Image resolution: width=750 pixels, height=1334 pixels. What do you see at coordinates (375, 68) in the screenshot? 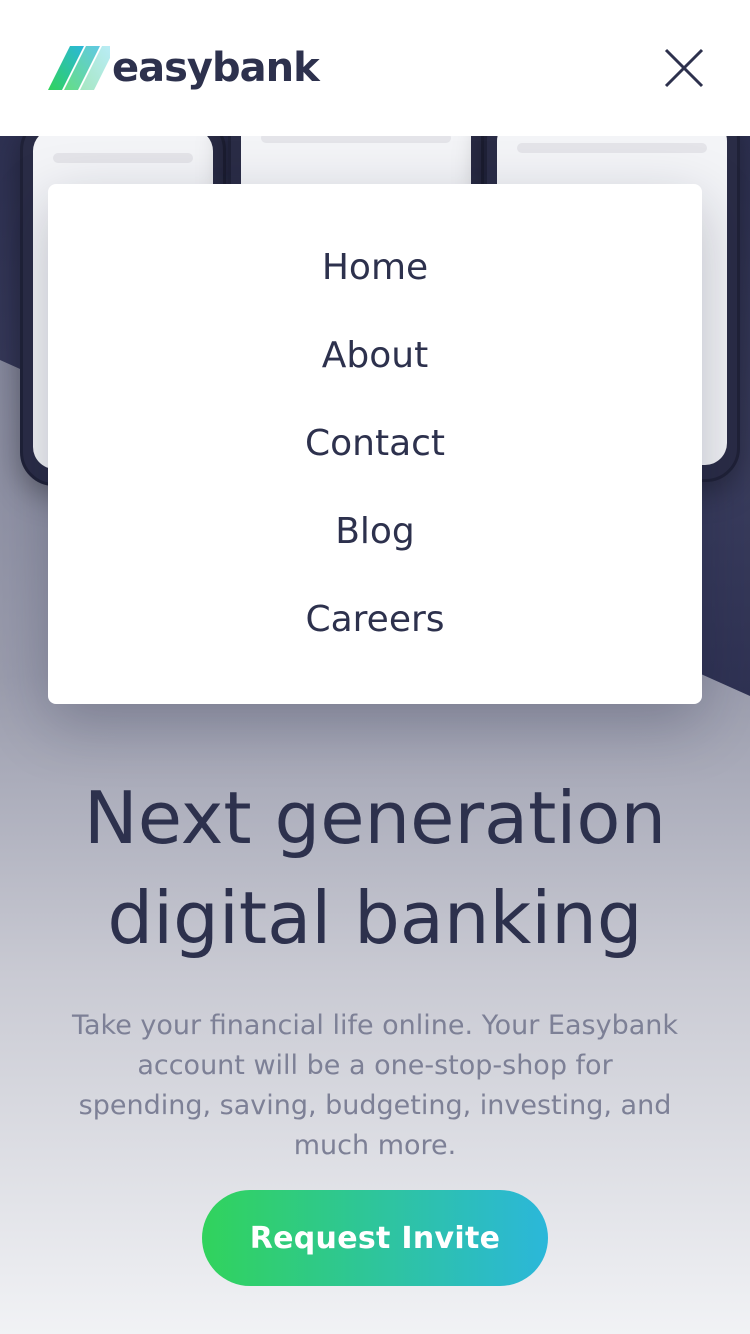
I see `site-header: easybank` at bounding box center [375, 68].